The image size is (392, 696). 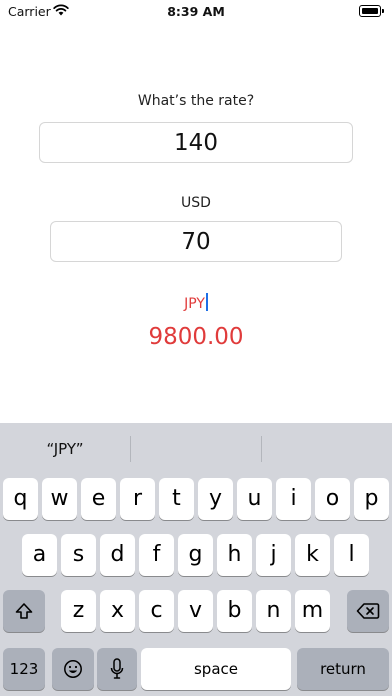 What do you see at coordinates (273, 611) in the screenshot?
I see `key-n: n` at bounding box center [273, 611].